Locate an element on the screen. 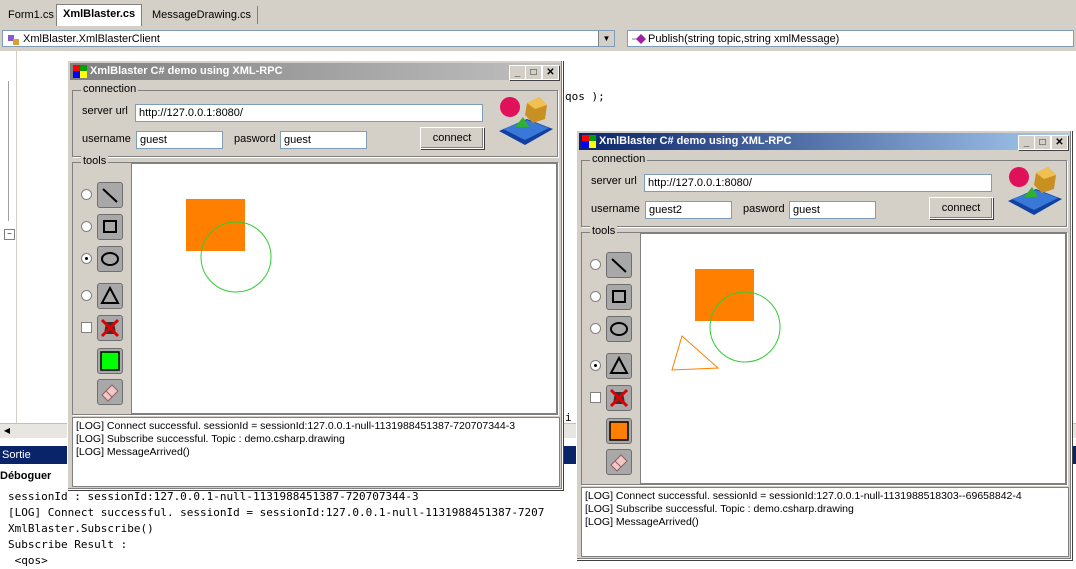 Image resolution: width=1076 pixels, height=569 pixels. line-tool-icon is located at coordinates (619, 265).